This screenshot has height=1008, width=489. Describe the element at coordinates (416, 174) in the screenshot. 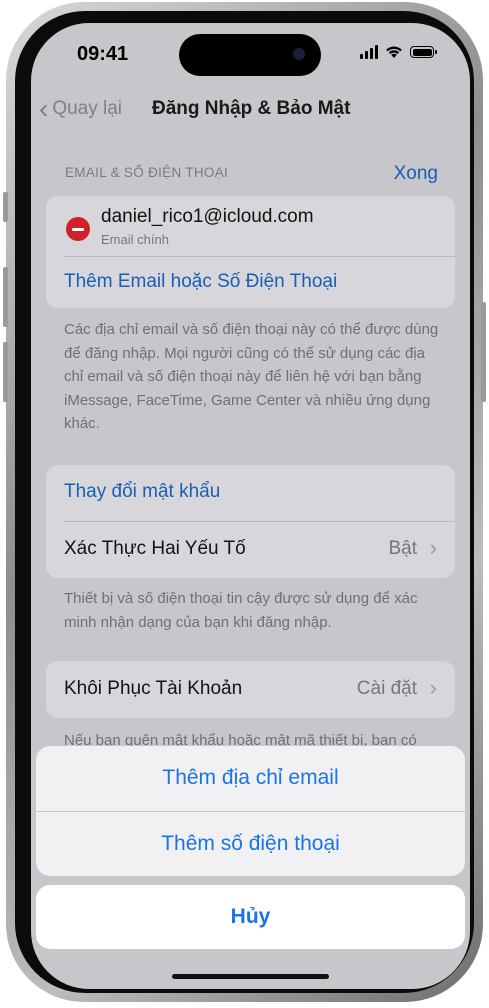

I see `done-button: Xong` at that location.